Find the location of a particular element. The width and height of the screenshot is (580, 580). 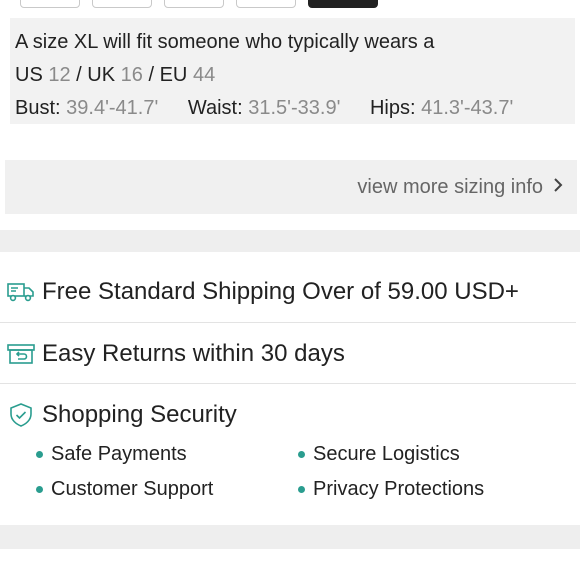

waist-label: Waist: is located at coordinates (215, 108).